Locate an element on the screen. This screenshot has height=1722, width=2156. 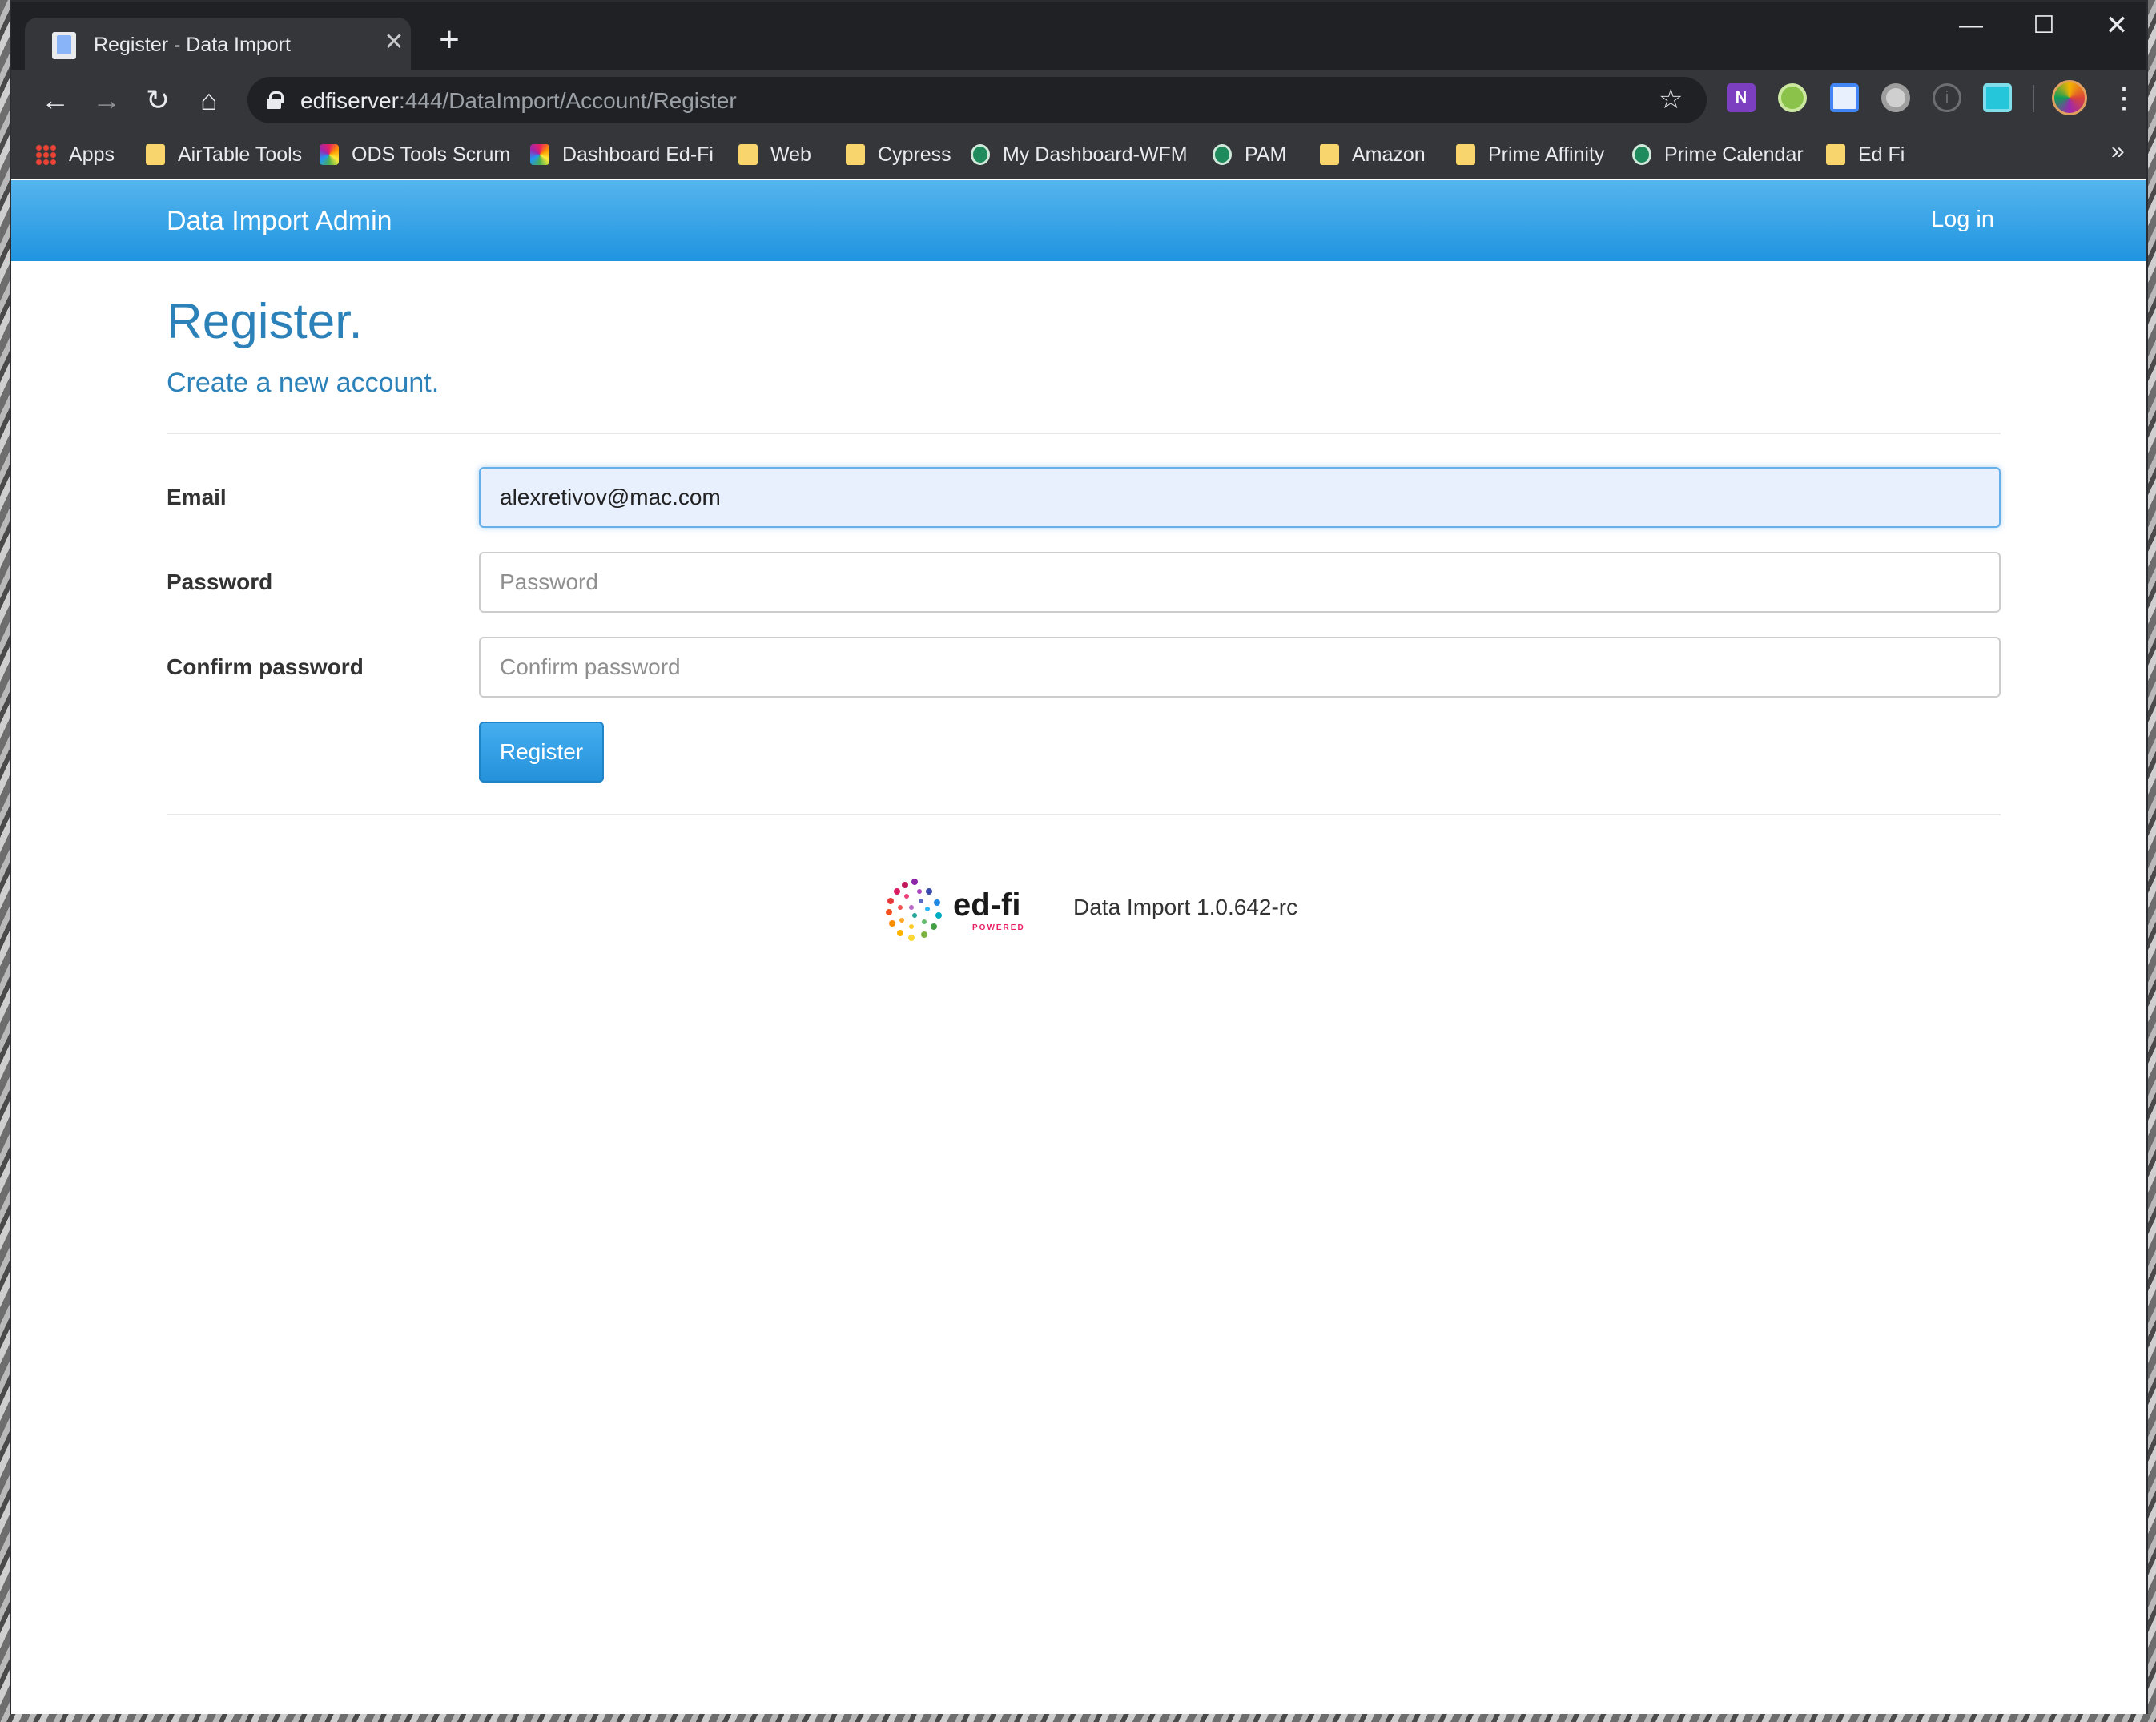
app-navbar: Data Import Admin Log in is located at coordinates (1078, 220).